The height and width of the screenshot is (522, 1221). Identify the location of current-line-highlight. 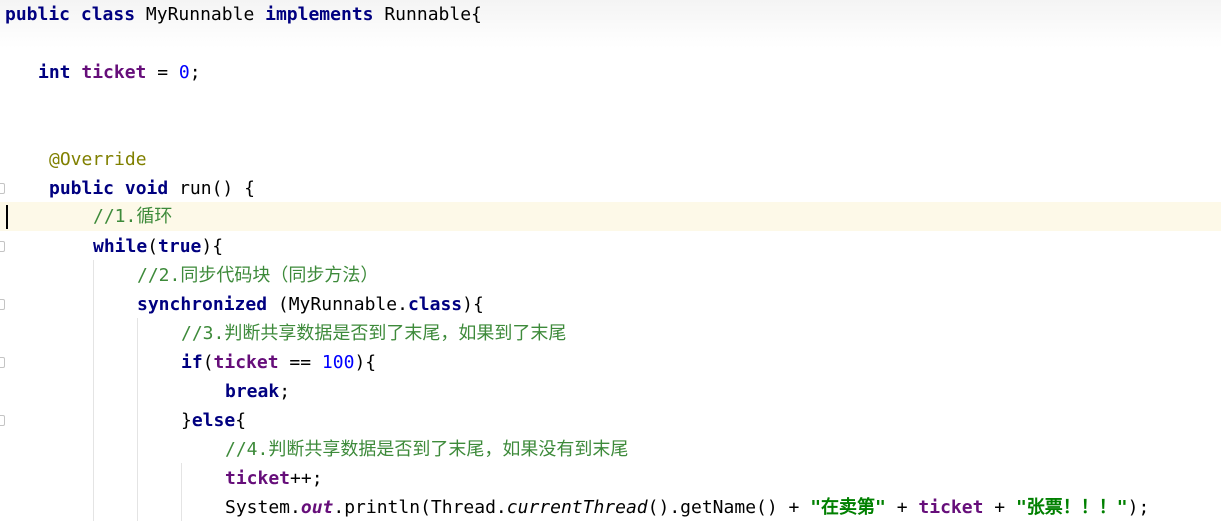
(610, 216).